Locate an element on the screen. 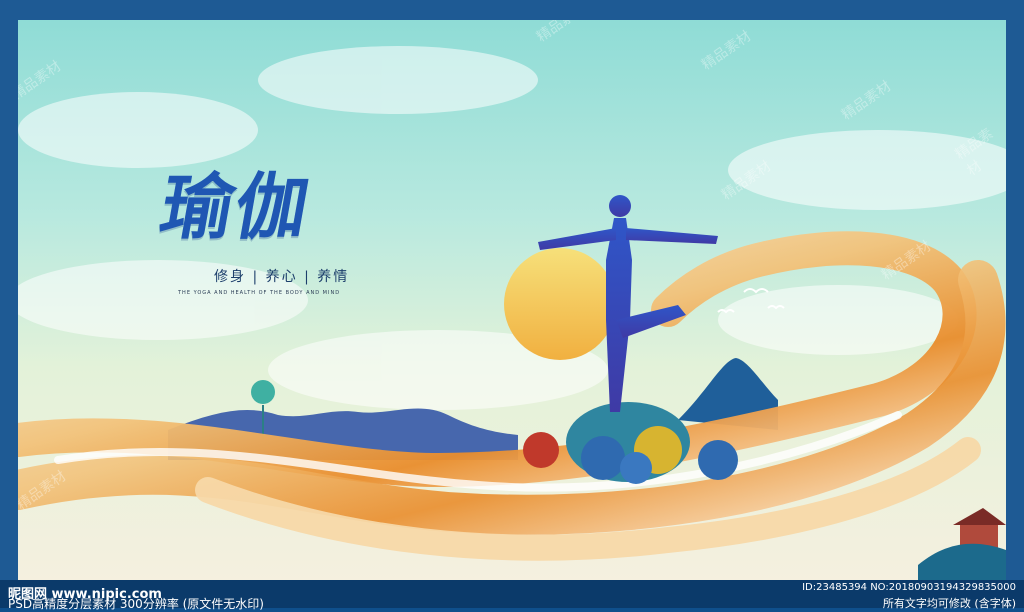  poster-subtitle: 修身 | 养心 | 养情 is located at coordinates (282, 277).